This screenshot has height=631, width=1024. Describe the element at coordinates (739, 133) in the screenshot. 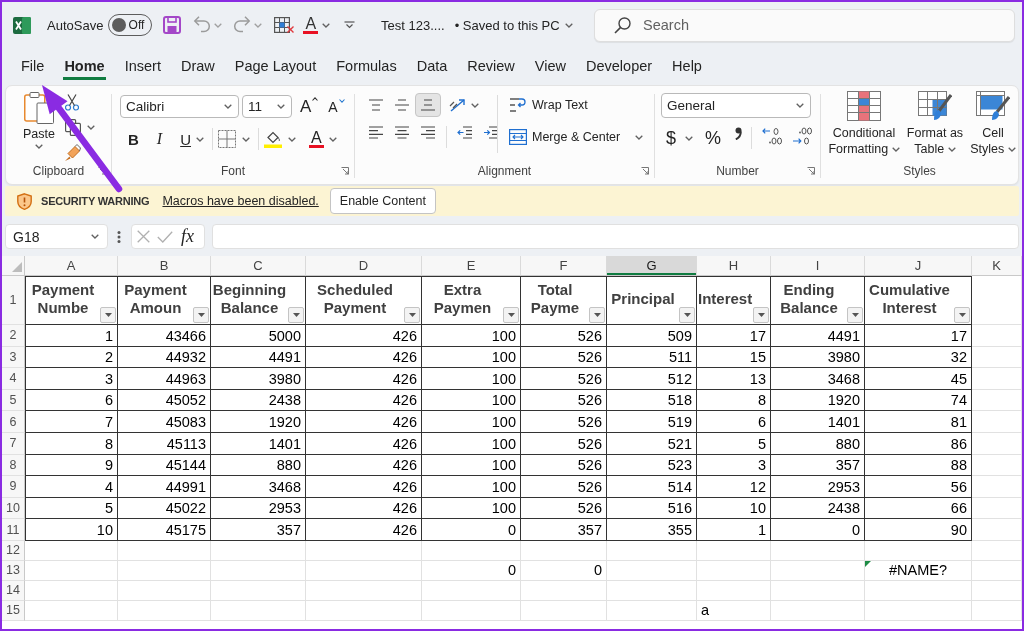

I see `comma-icon` at that location.